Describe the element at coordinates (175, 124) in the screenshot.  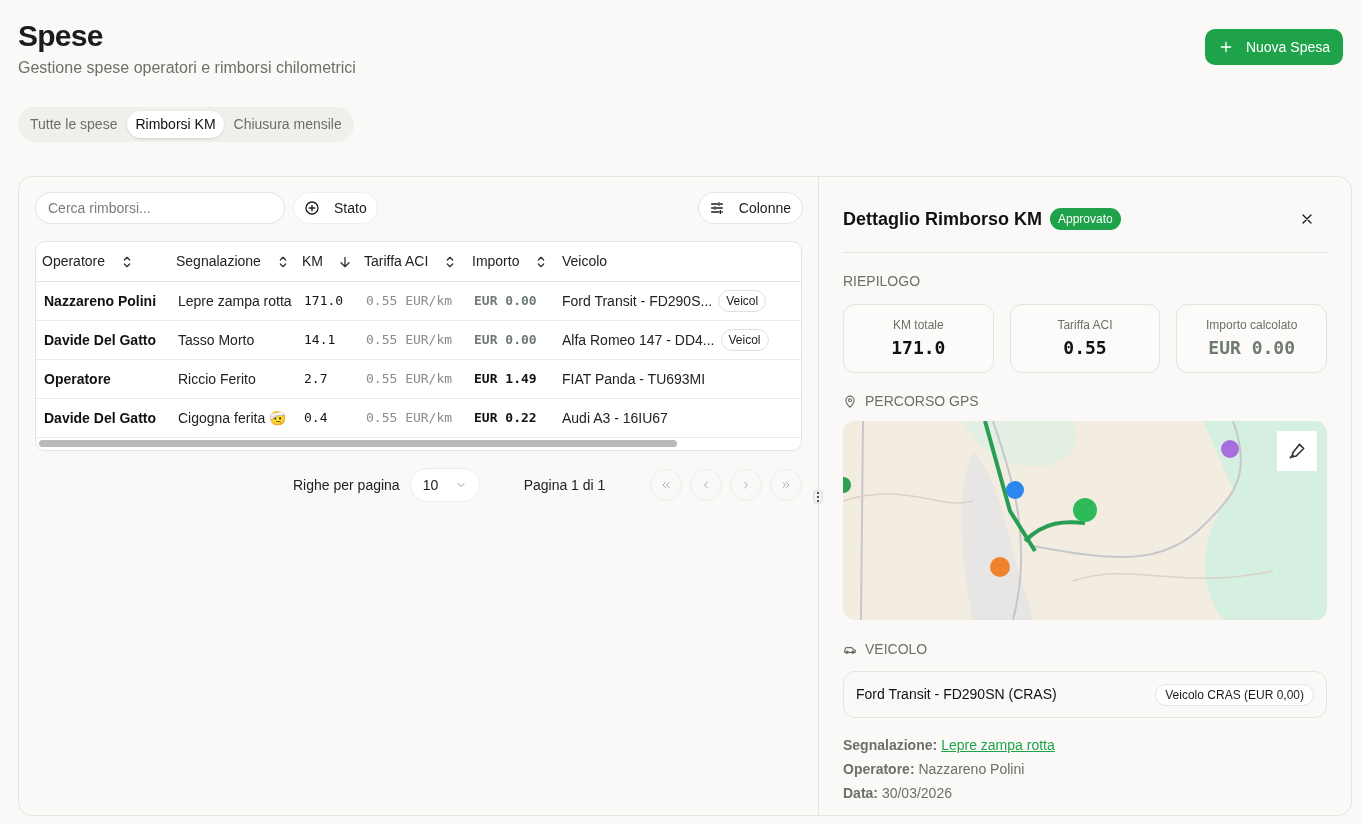
I see `tab: Rimborsi KM` at that location.